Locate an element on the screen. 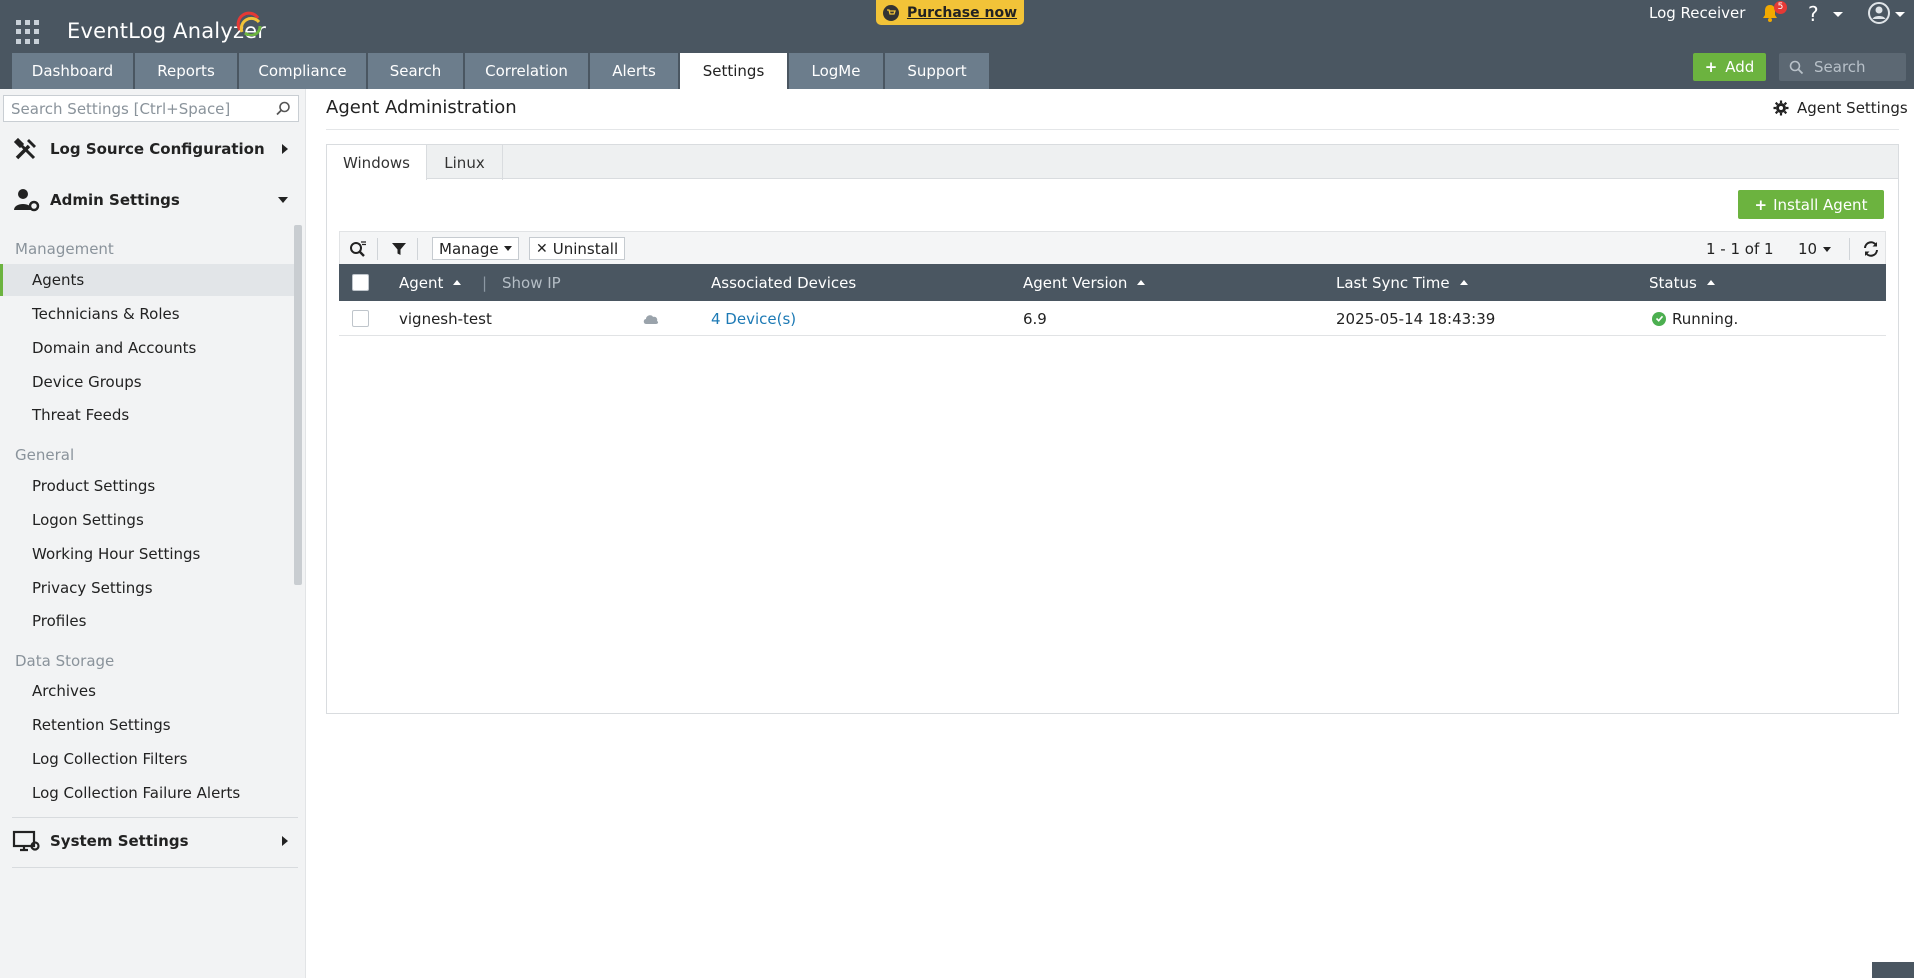  user-caret-icon is located at coordinates (1900, 14).